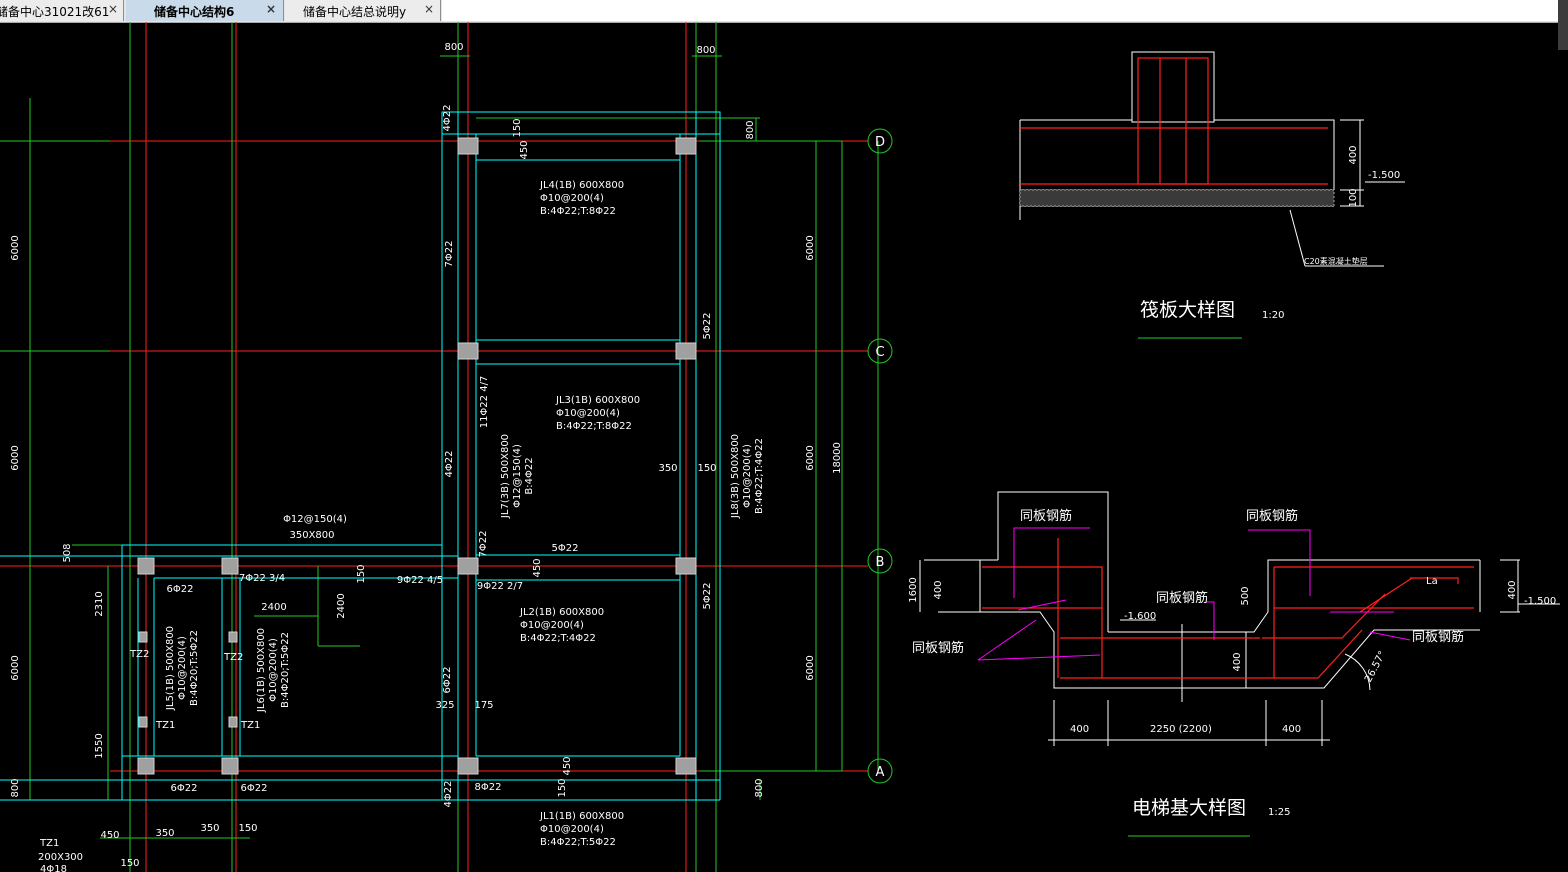 The width and height of the screenshot is (1568, 872). What do you see at coordinates (537, 567) in the screenshot?
I see `dim-450-b: 450` at bounding box center [537, 567].